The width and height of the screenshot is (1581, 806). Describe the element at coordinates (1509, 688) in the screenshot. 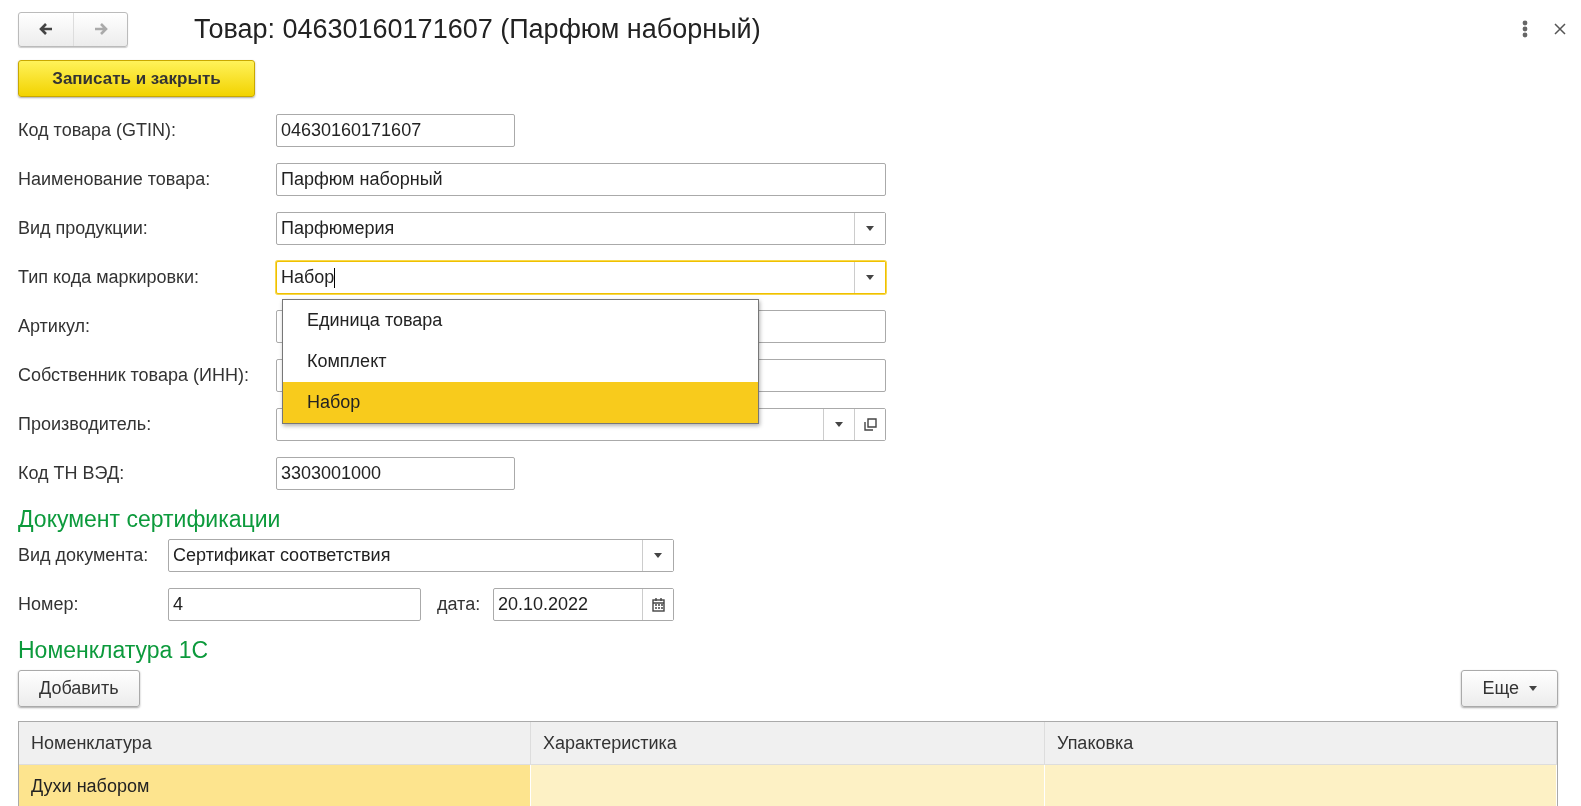

I see `more-actions-button: Еще` at that location.